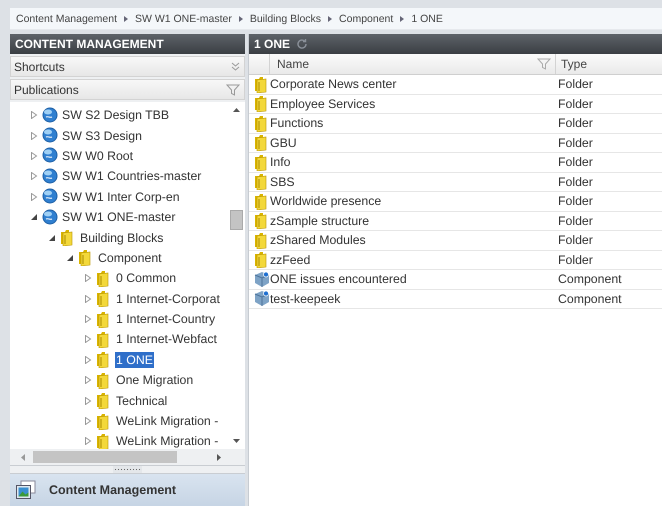 The width and height of the screenshot is (662, 506). I want to click on scroll-up-icon, so click(236, 110).